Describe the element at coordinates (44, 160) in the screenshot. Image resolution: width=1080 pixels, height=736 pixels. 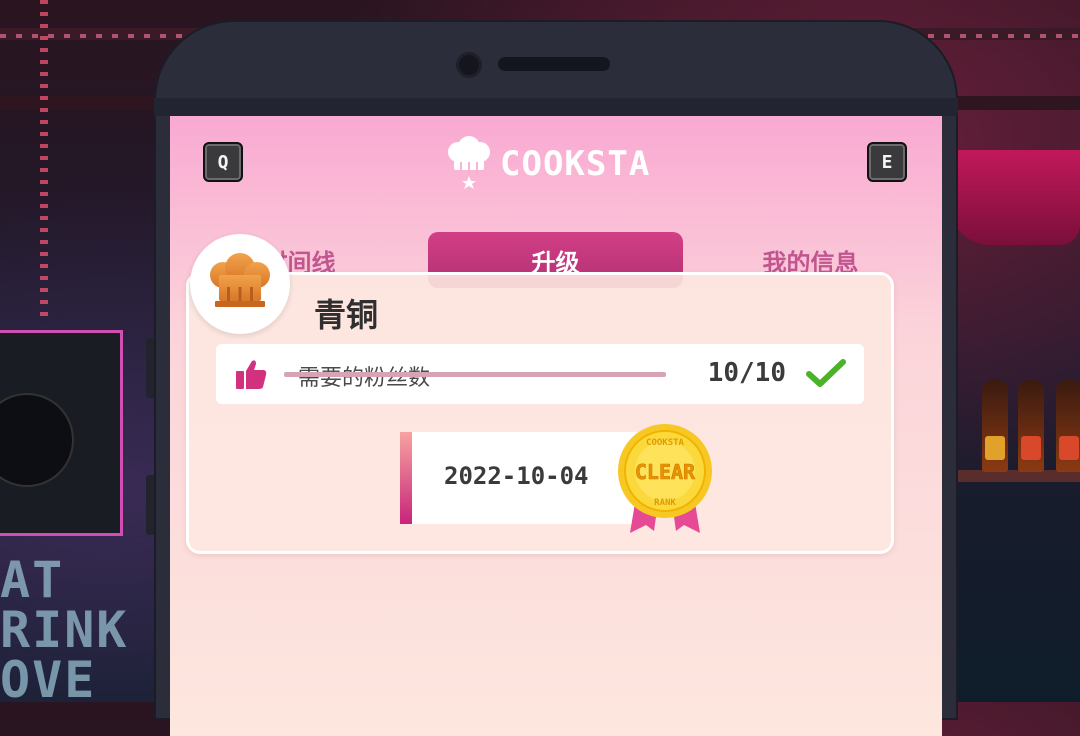
I see `bg-light-pole` at that location.